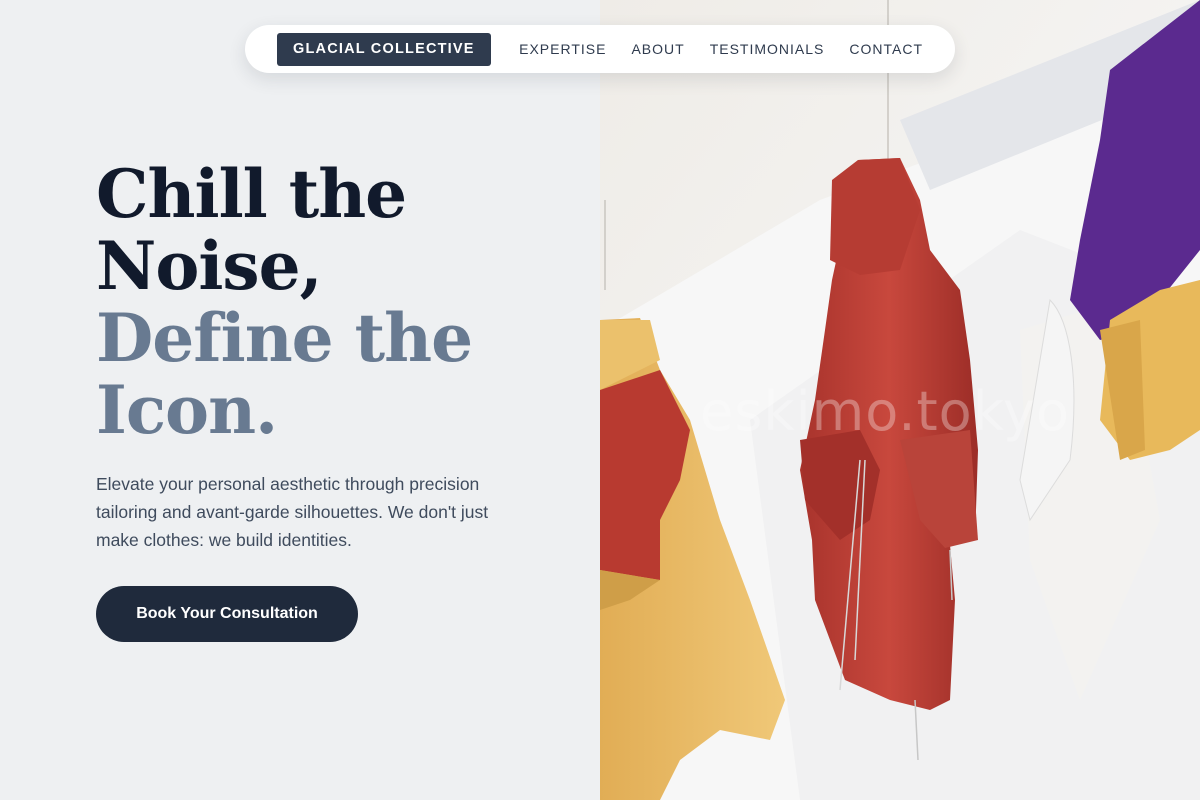 The width and height of the screenshot is (1200, 800). What do you see at coordinates (657, 49) in the screenshot?
I see `nav-link-about: ABOUT` at bounding box center [657, 49].